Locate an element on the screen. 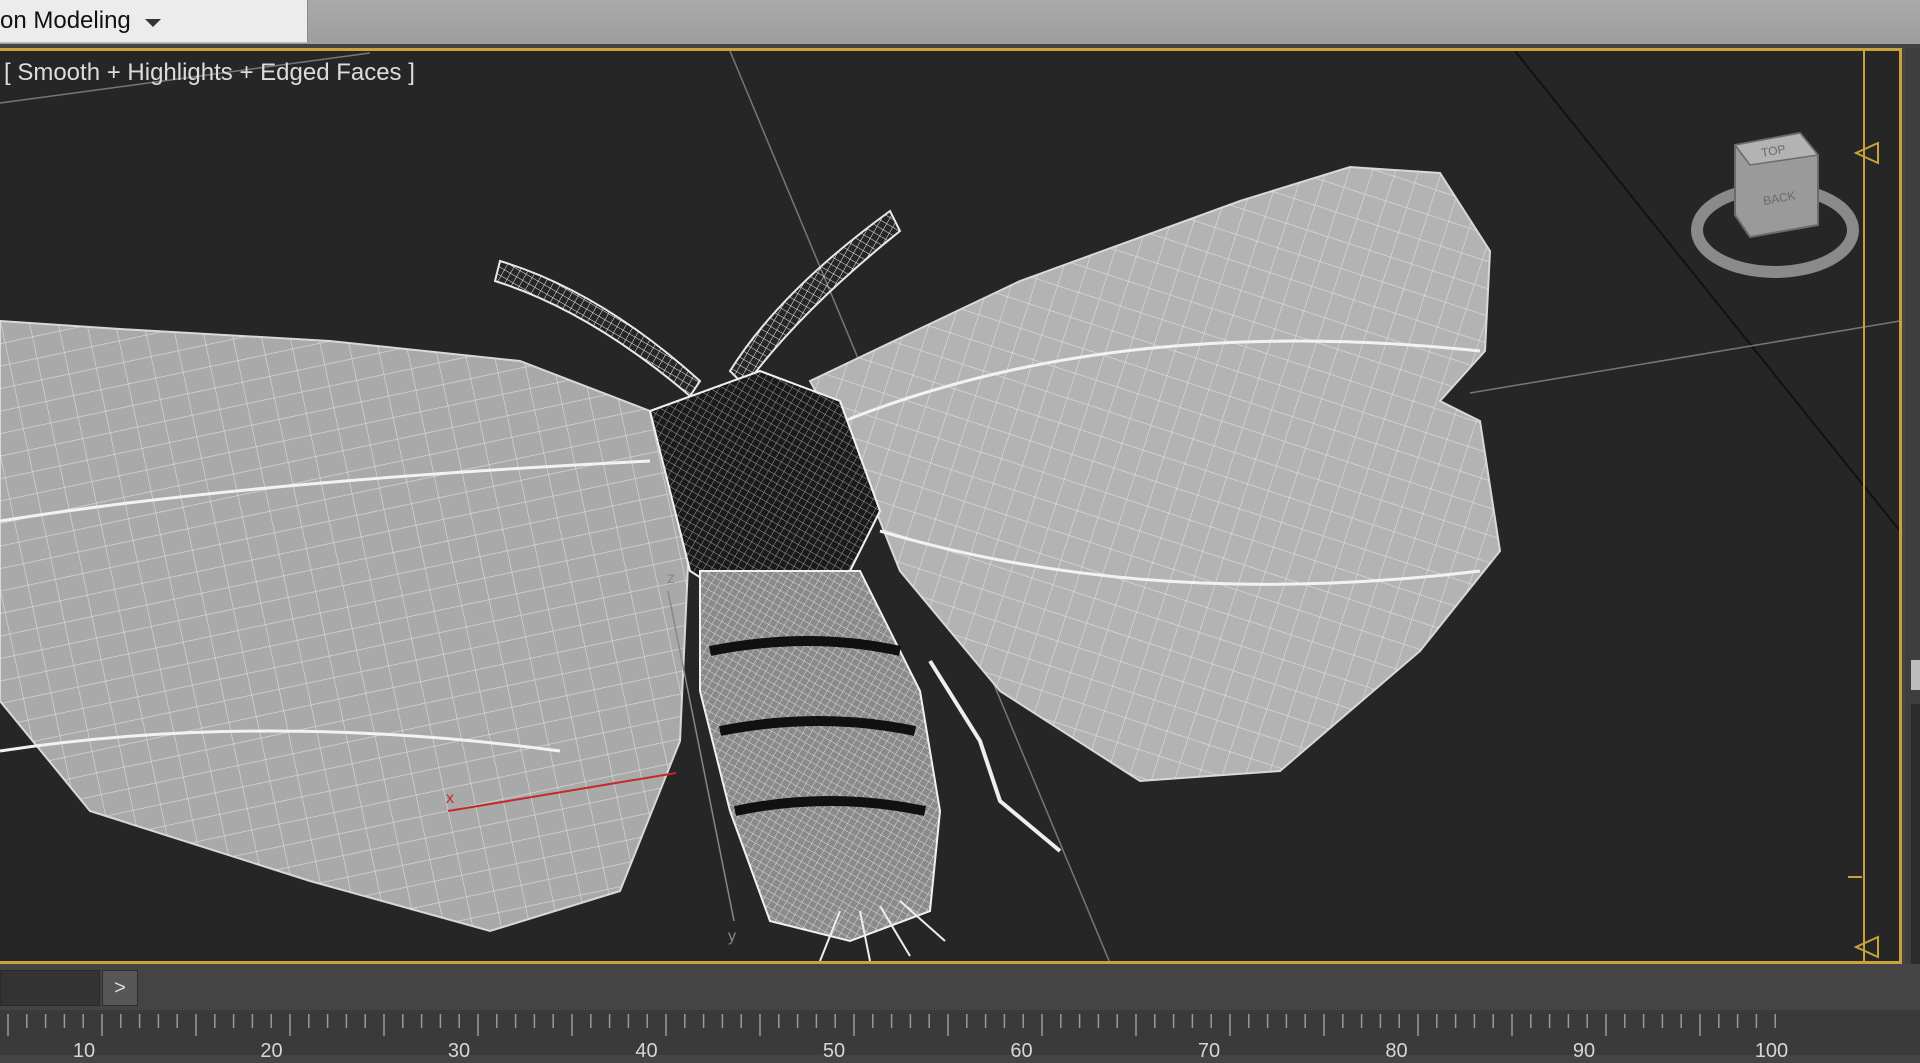 This screenshot has height=1063, width=1920. ribbon-bar: on Modeling is located at coordinates (960, 22).